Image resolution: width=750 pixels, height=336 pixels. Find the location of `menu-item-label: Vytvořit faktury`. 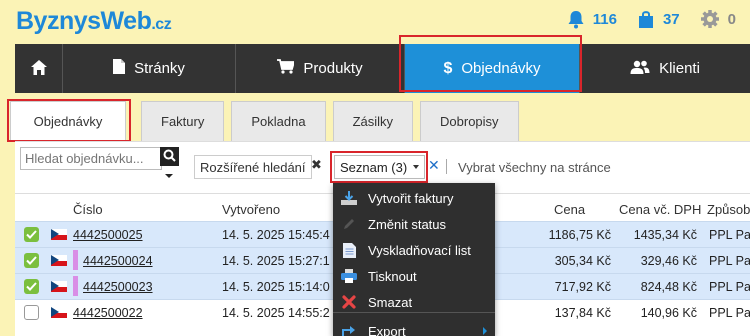

menu-item-label: Vytvořit faktury is located at coordinates (411, 198).